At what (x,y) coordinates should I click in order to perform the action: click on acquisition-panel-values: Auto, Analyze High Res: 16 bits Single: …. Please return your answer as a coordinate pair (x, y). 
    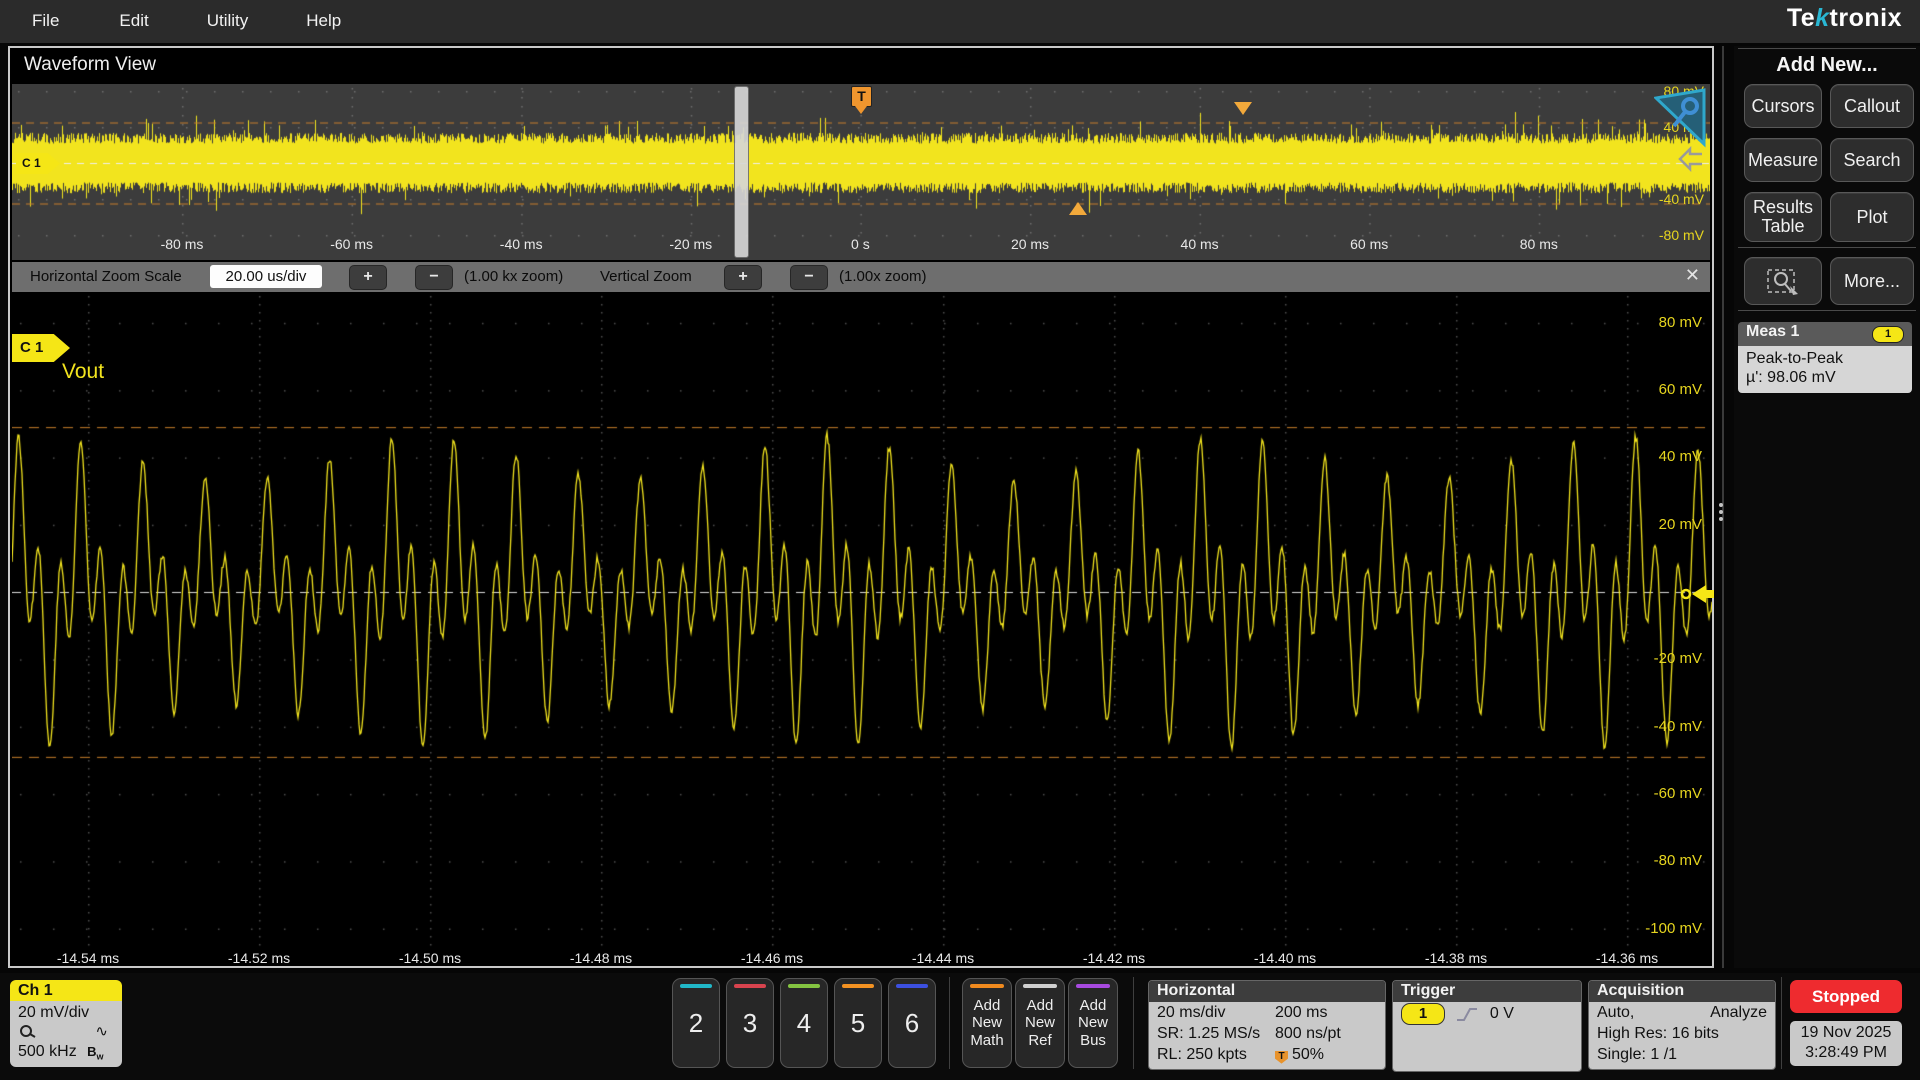
    Looking at the image, I should click on (1682, 1036).